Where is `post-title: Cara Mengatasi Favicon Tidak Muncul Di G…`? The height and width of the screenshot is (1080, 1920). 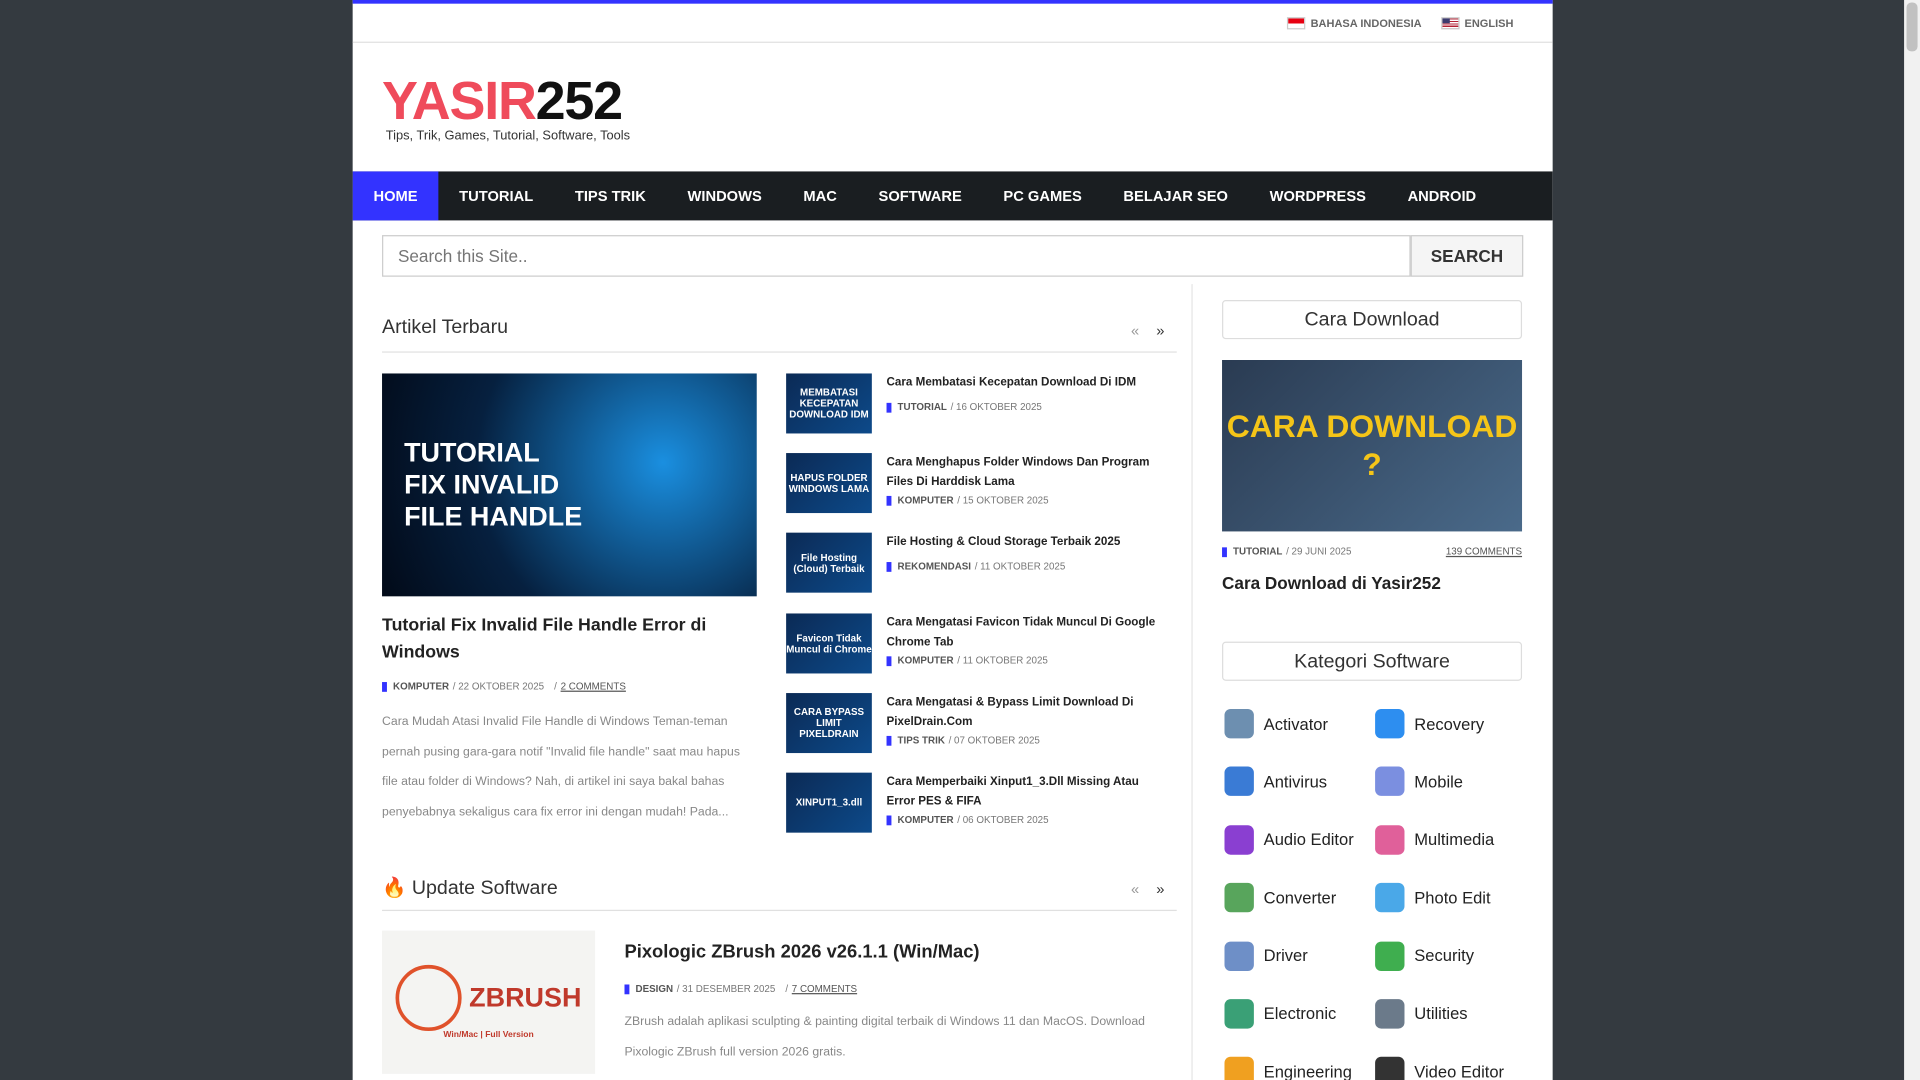
post-title: Cara Mengatasi Favicon Tidak Muncul Di G… is located at coordinates (1025, 632).